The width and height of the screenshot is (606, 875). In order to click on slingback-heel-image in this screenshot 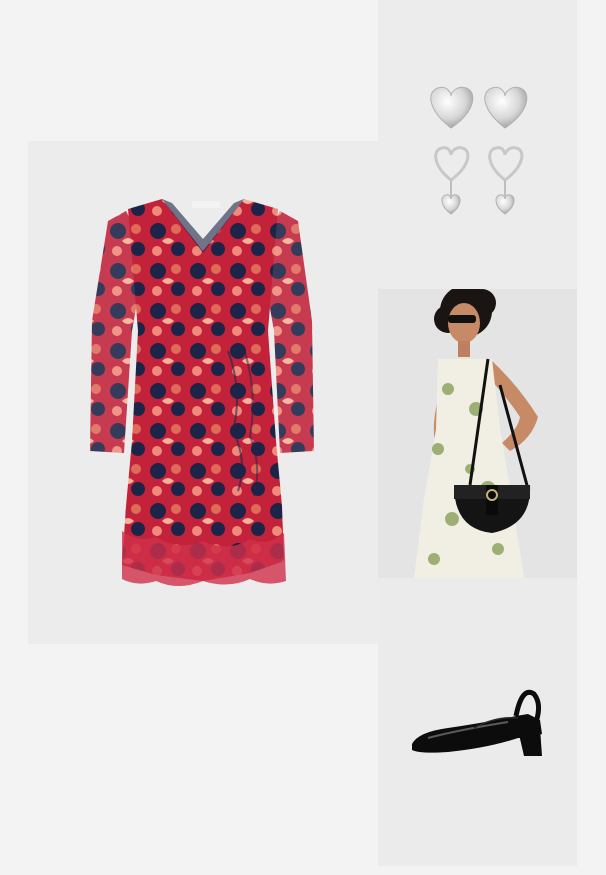, I will do `click(477, 722)`.